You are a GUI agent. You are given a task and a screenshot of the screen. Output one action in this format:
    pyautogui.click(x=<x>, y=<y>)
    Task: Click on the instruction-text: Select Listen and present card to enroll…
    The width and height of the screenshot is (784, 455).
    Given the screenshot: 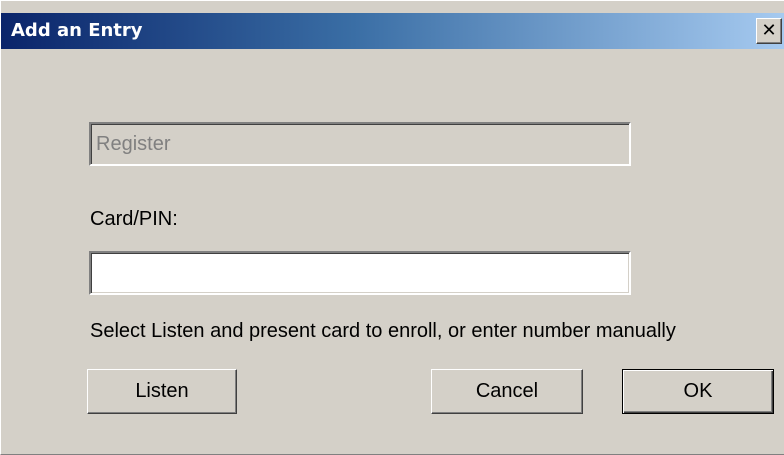 What is the action you would take?
    pyautogui.click(x=383, y=331)
    